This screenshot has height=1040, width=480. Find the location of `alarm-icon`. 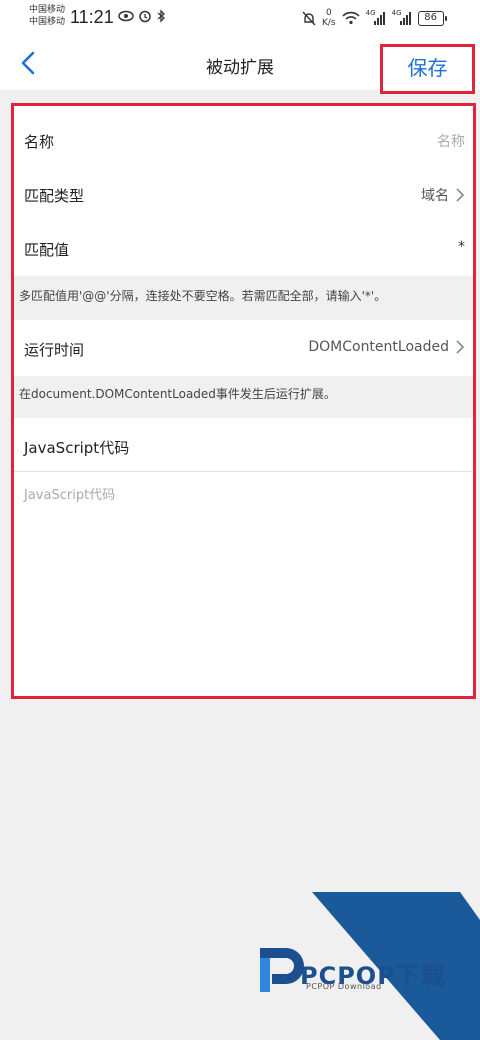

alarm-icon is located at coordinates (145, 16).